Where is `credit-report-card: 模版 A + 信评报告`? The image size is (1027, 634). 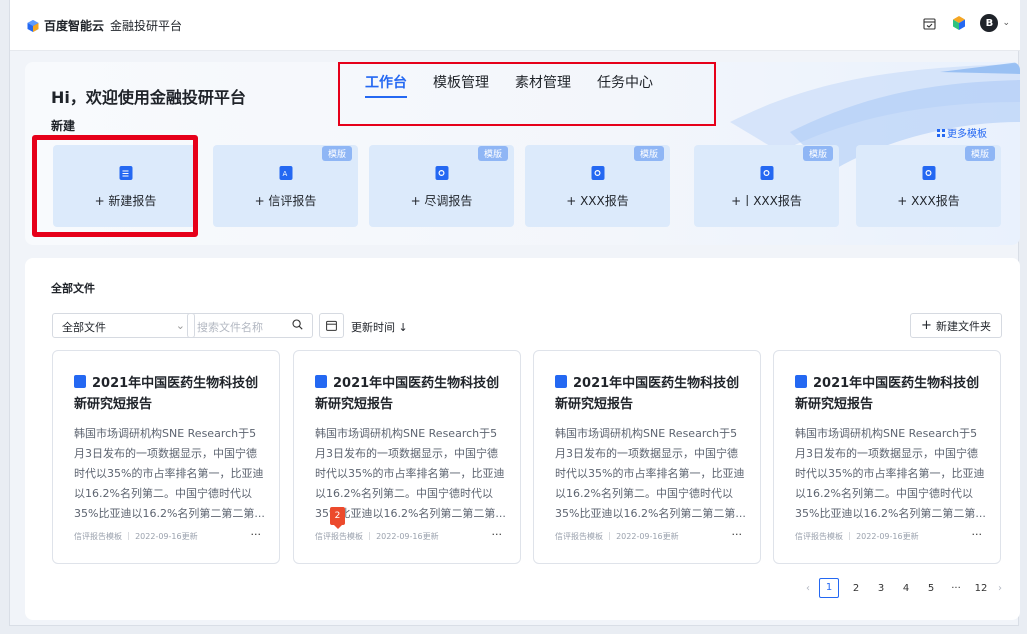 credit-report-card: 模版 A + 信评报告 is located at coordinates (285, 186).